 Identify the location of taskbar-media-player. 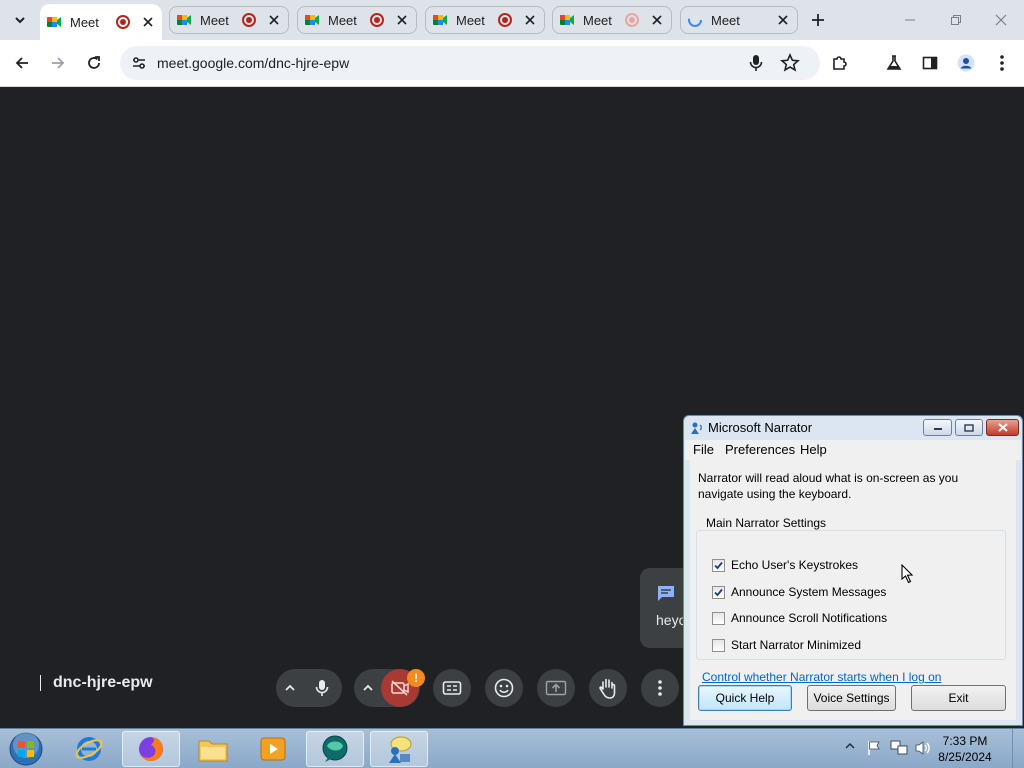
(273, 749).